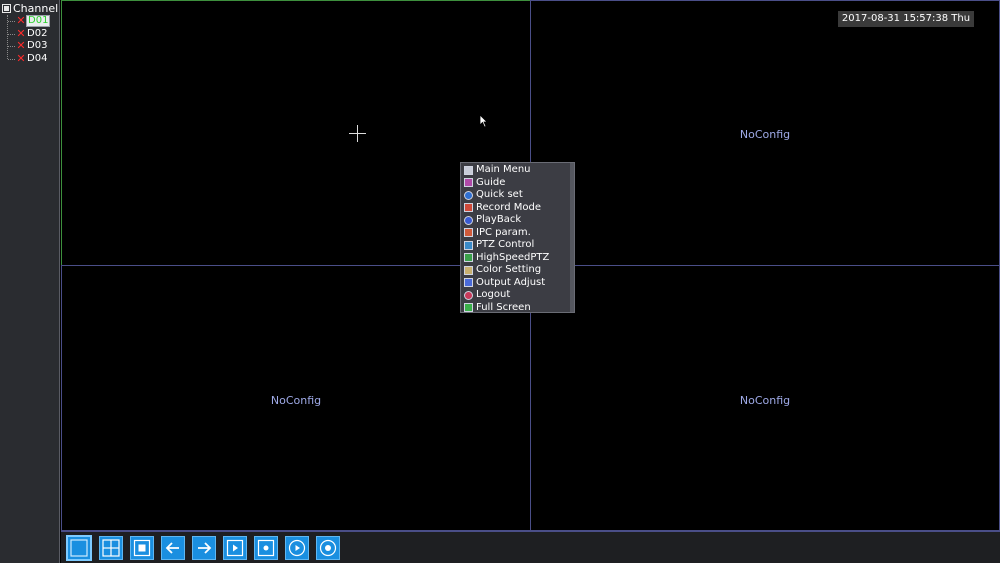  I want to click on quad-view-icon, so click(111, 548).